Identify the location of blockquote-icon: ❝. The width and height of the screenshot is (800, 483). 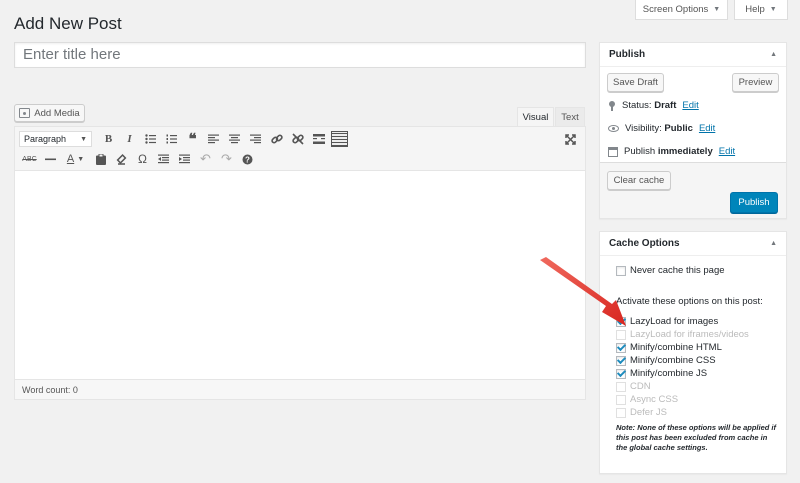
(192, 139).